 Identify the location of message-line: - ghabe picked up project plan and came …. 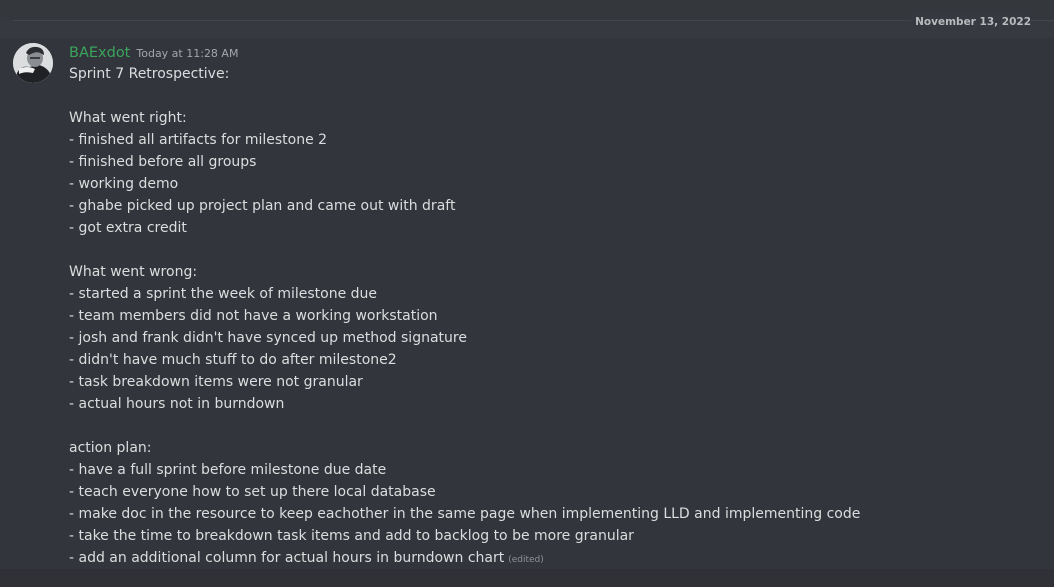
(262, 206).